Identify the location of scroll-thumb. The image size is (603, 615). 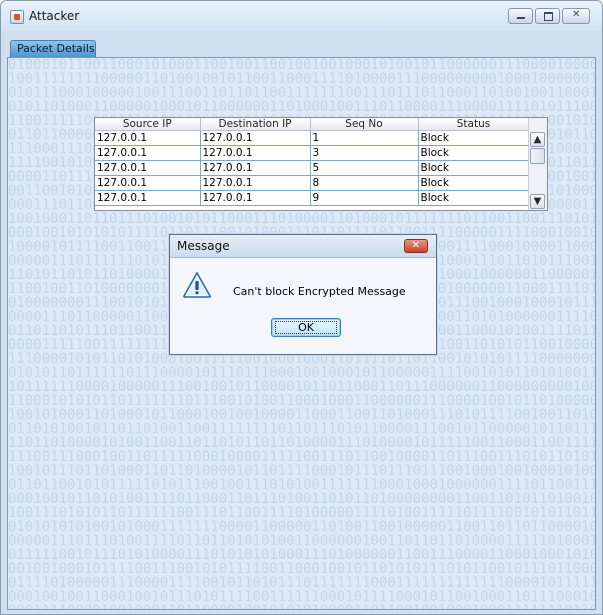
(537, 156).